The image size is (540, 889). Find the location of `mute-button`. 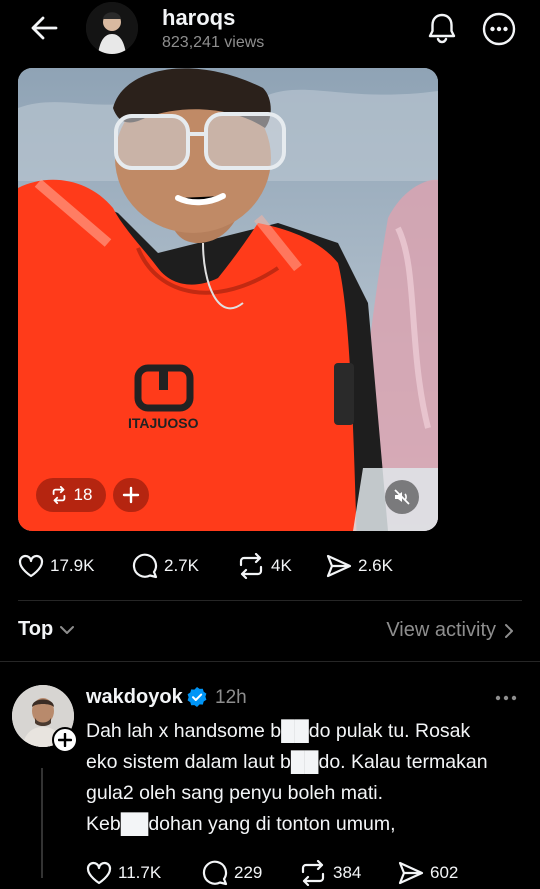

mute-button is located at coordinates (402, 497).